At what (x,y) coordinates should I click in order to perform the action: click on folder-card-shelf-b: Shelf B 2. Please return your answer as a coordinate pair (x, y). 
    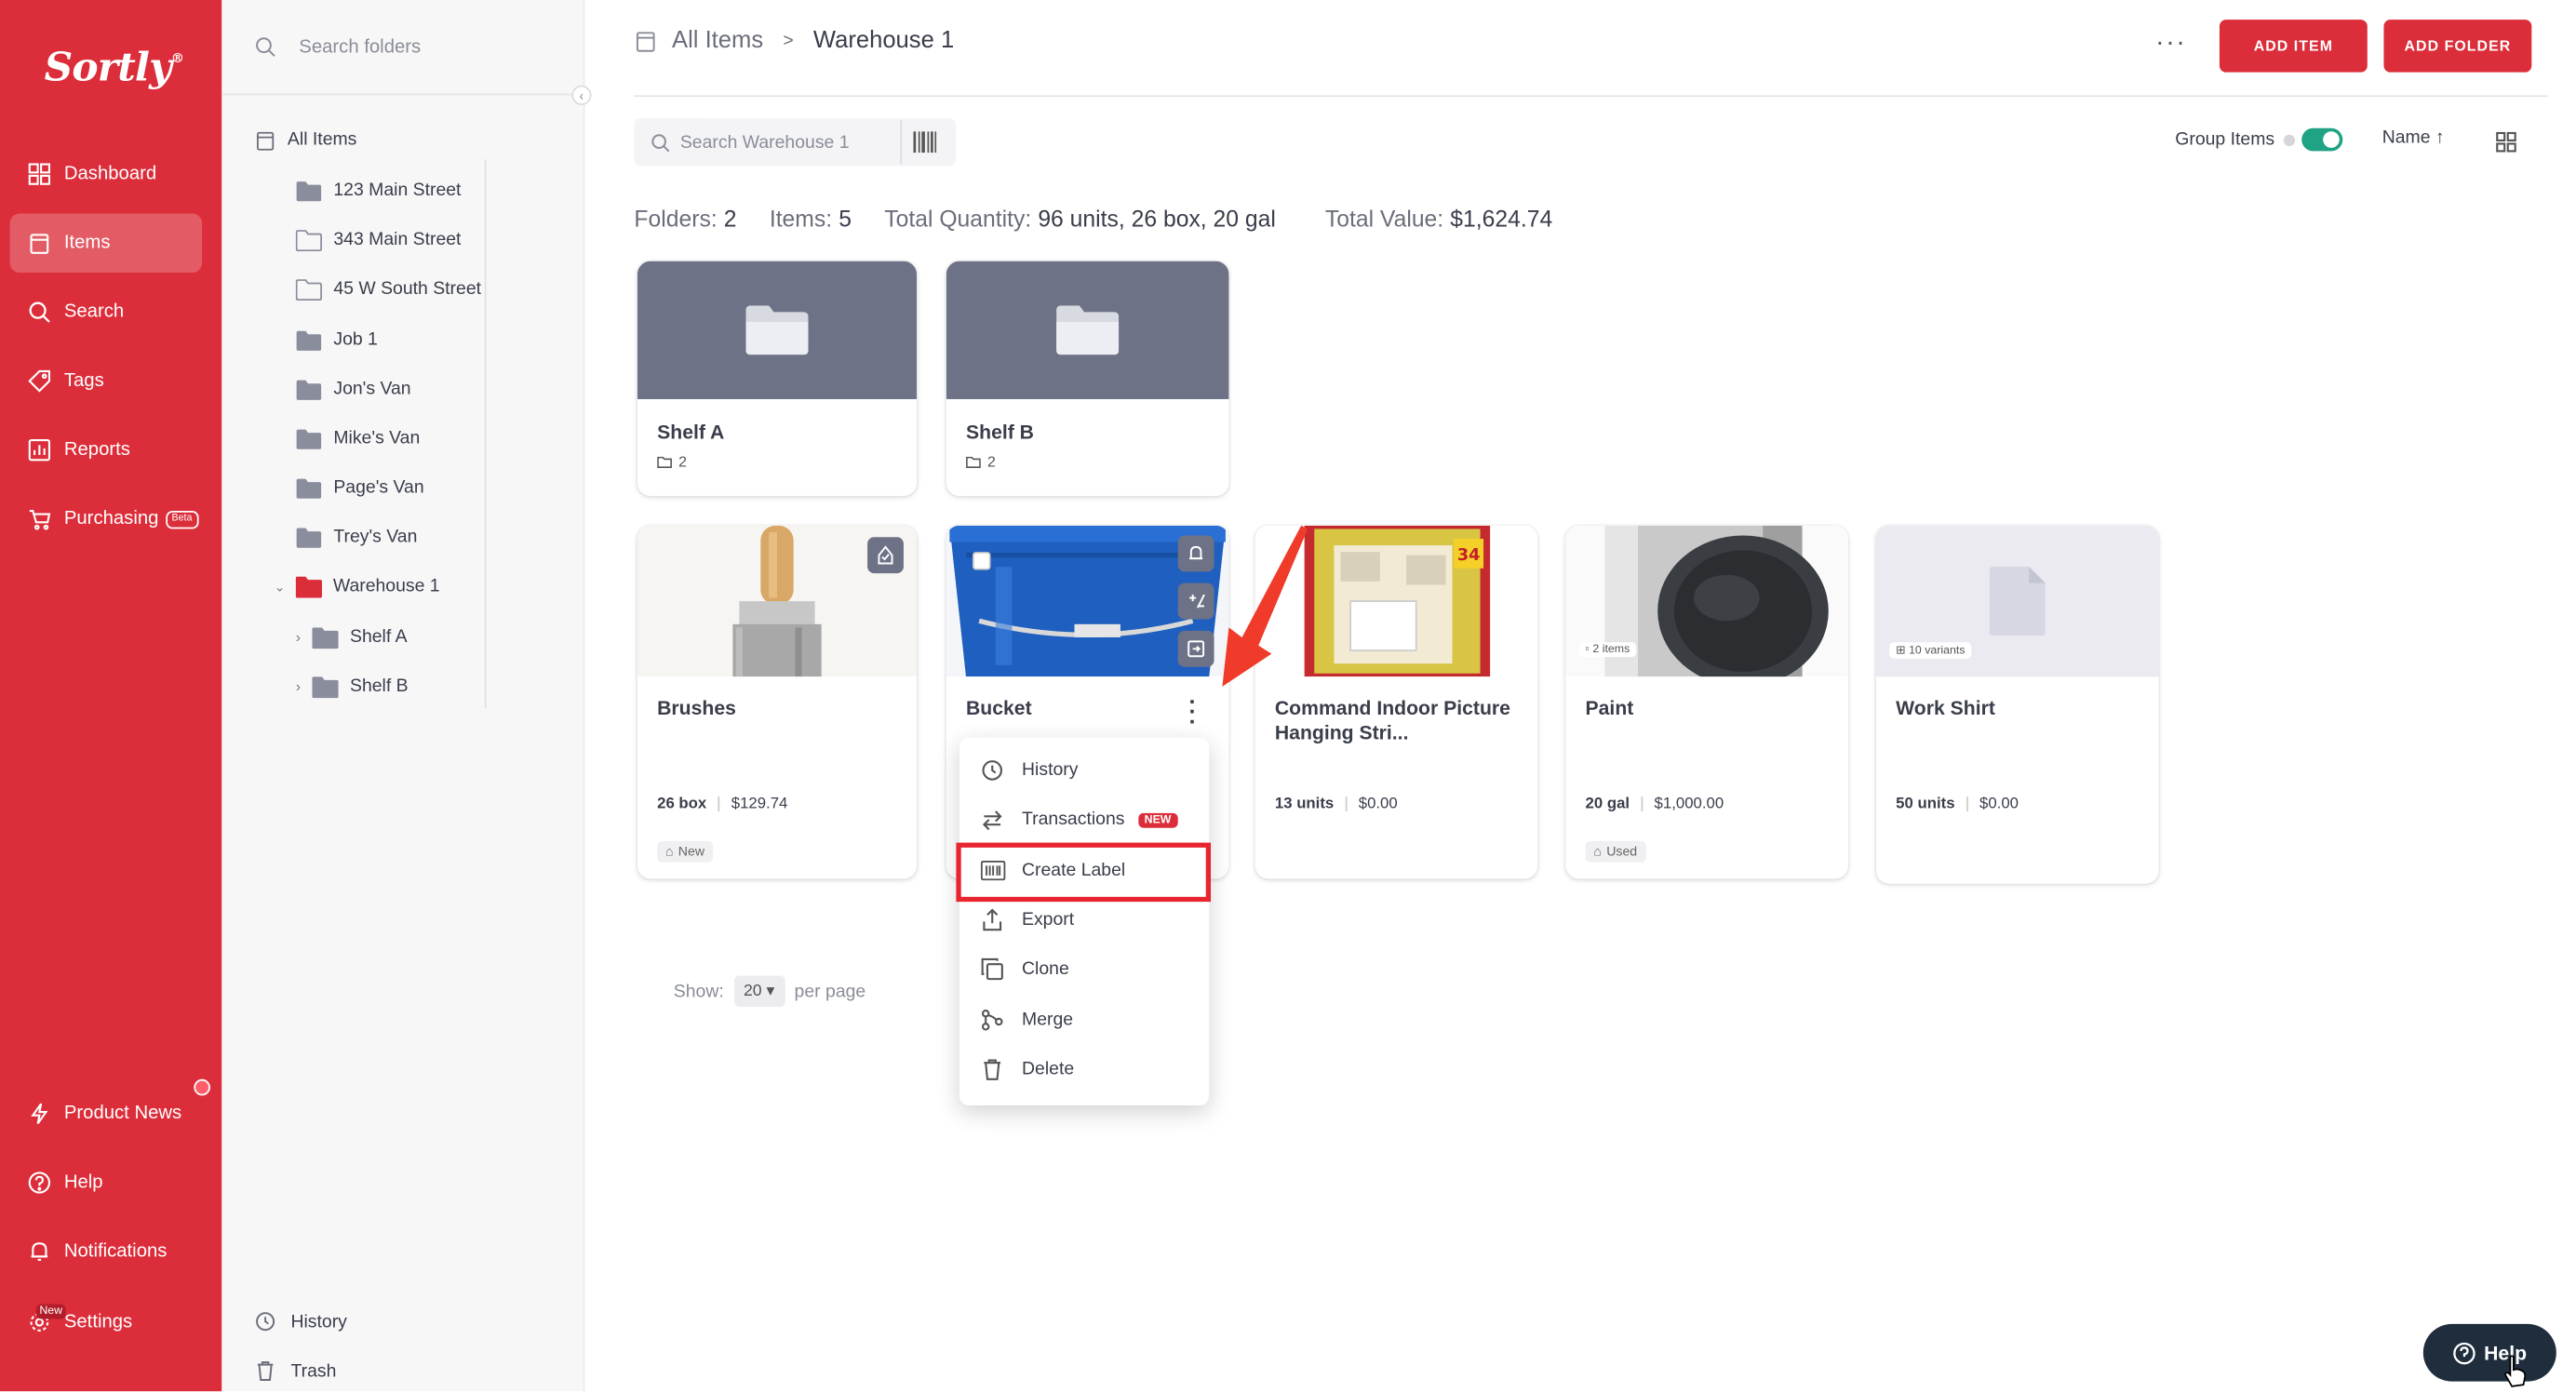
    Looking at the image, I should click on (1087, 379).